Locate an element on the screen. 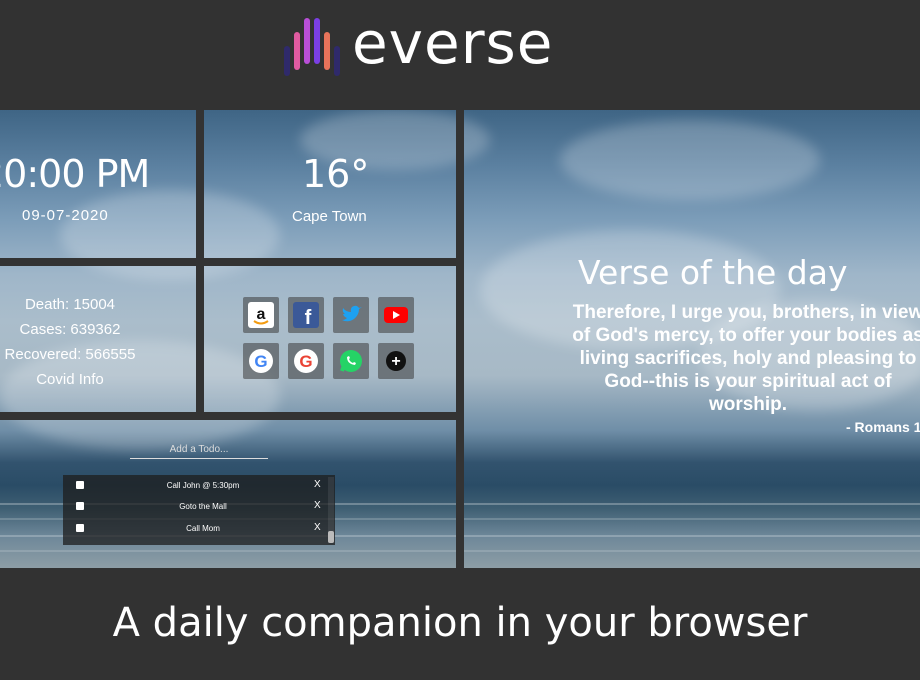 Image resolution: width=920 pixels, height=680 pixels. tagline: A daily companion in your browser is located at coordinates (460, 623).